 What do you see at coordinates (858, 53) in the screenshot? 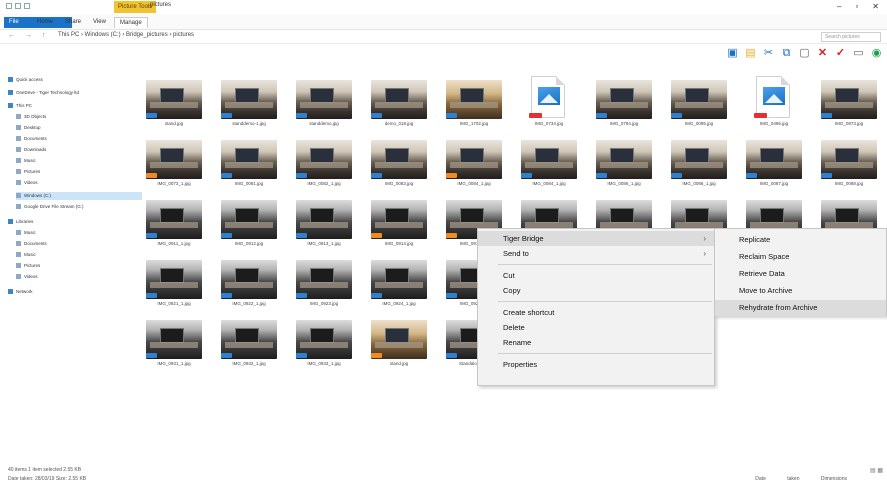
I see `rename-icon: ▭` at bounding box center [858, 53].